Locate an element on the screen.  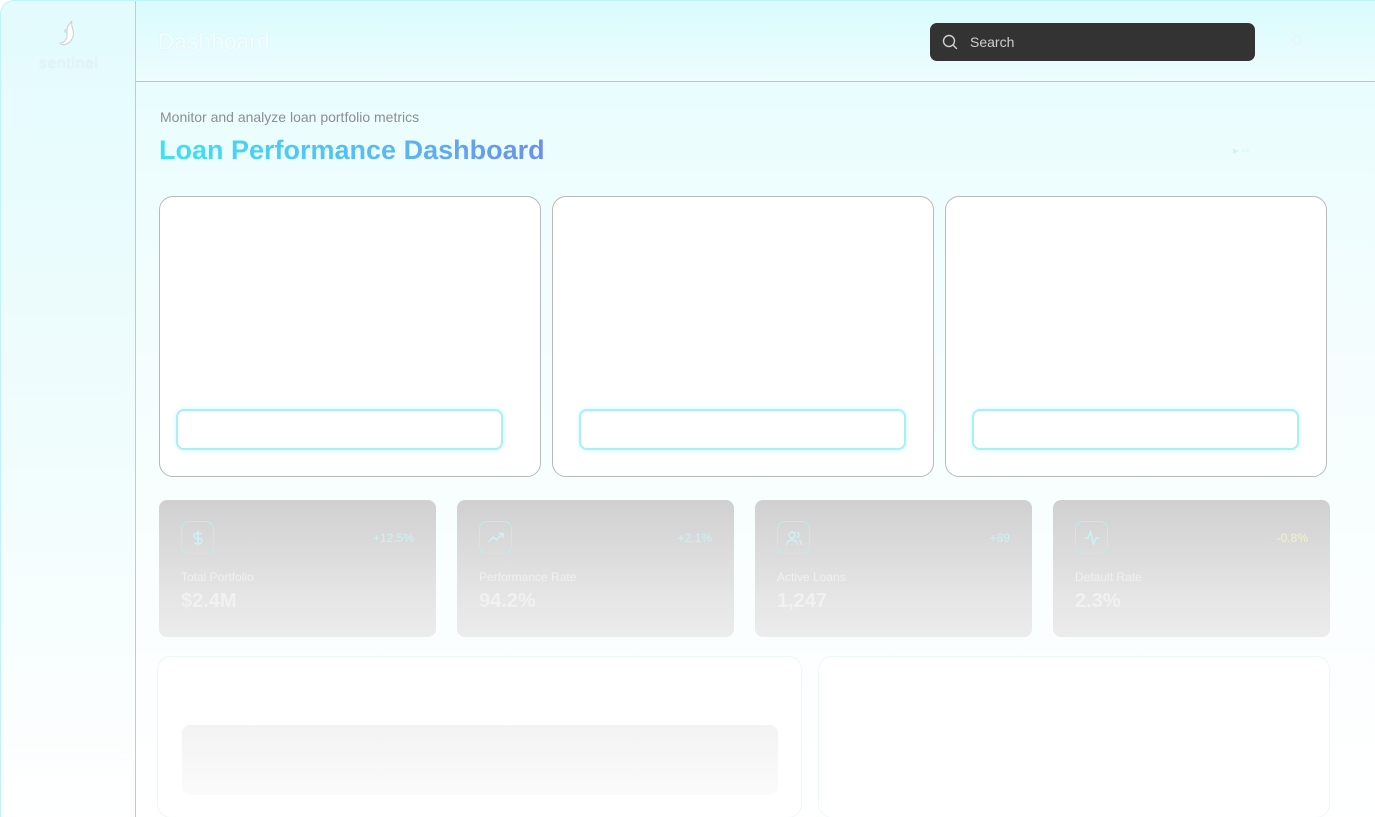
stat-value: 94.2% is located at coordinates (507, 601).